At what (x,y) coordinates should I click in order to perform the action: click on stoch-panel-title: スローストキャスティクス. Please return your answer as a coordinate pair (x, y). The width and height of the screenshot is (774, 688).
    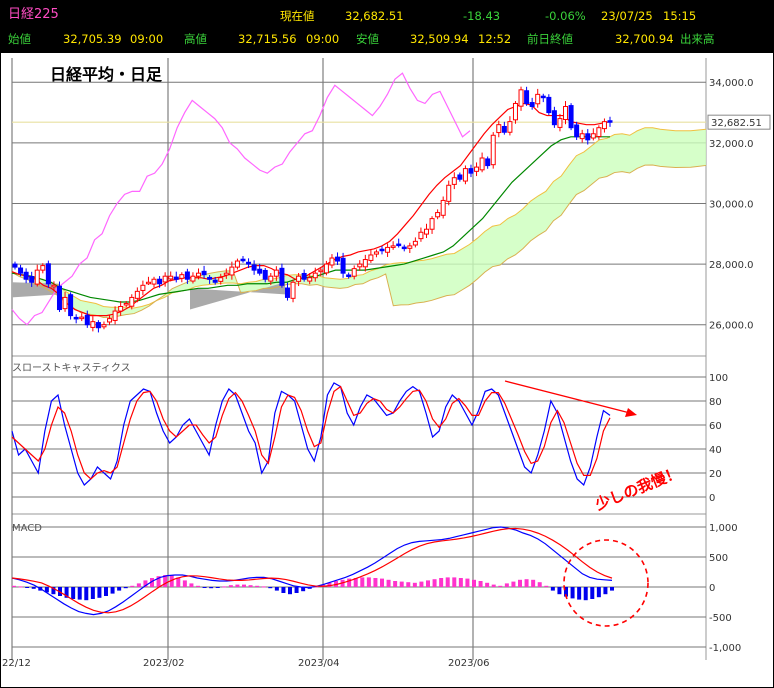
    Looking at the image, I should click on (71, 368).